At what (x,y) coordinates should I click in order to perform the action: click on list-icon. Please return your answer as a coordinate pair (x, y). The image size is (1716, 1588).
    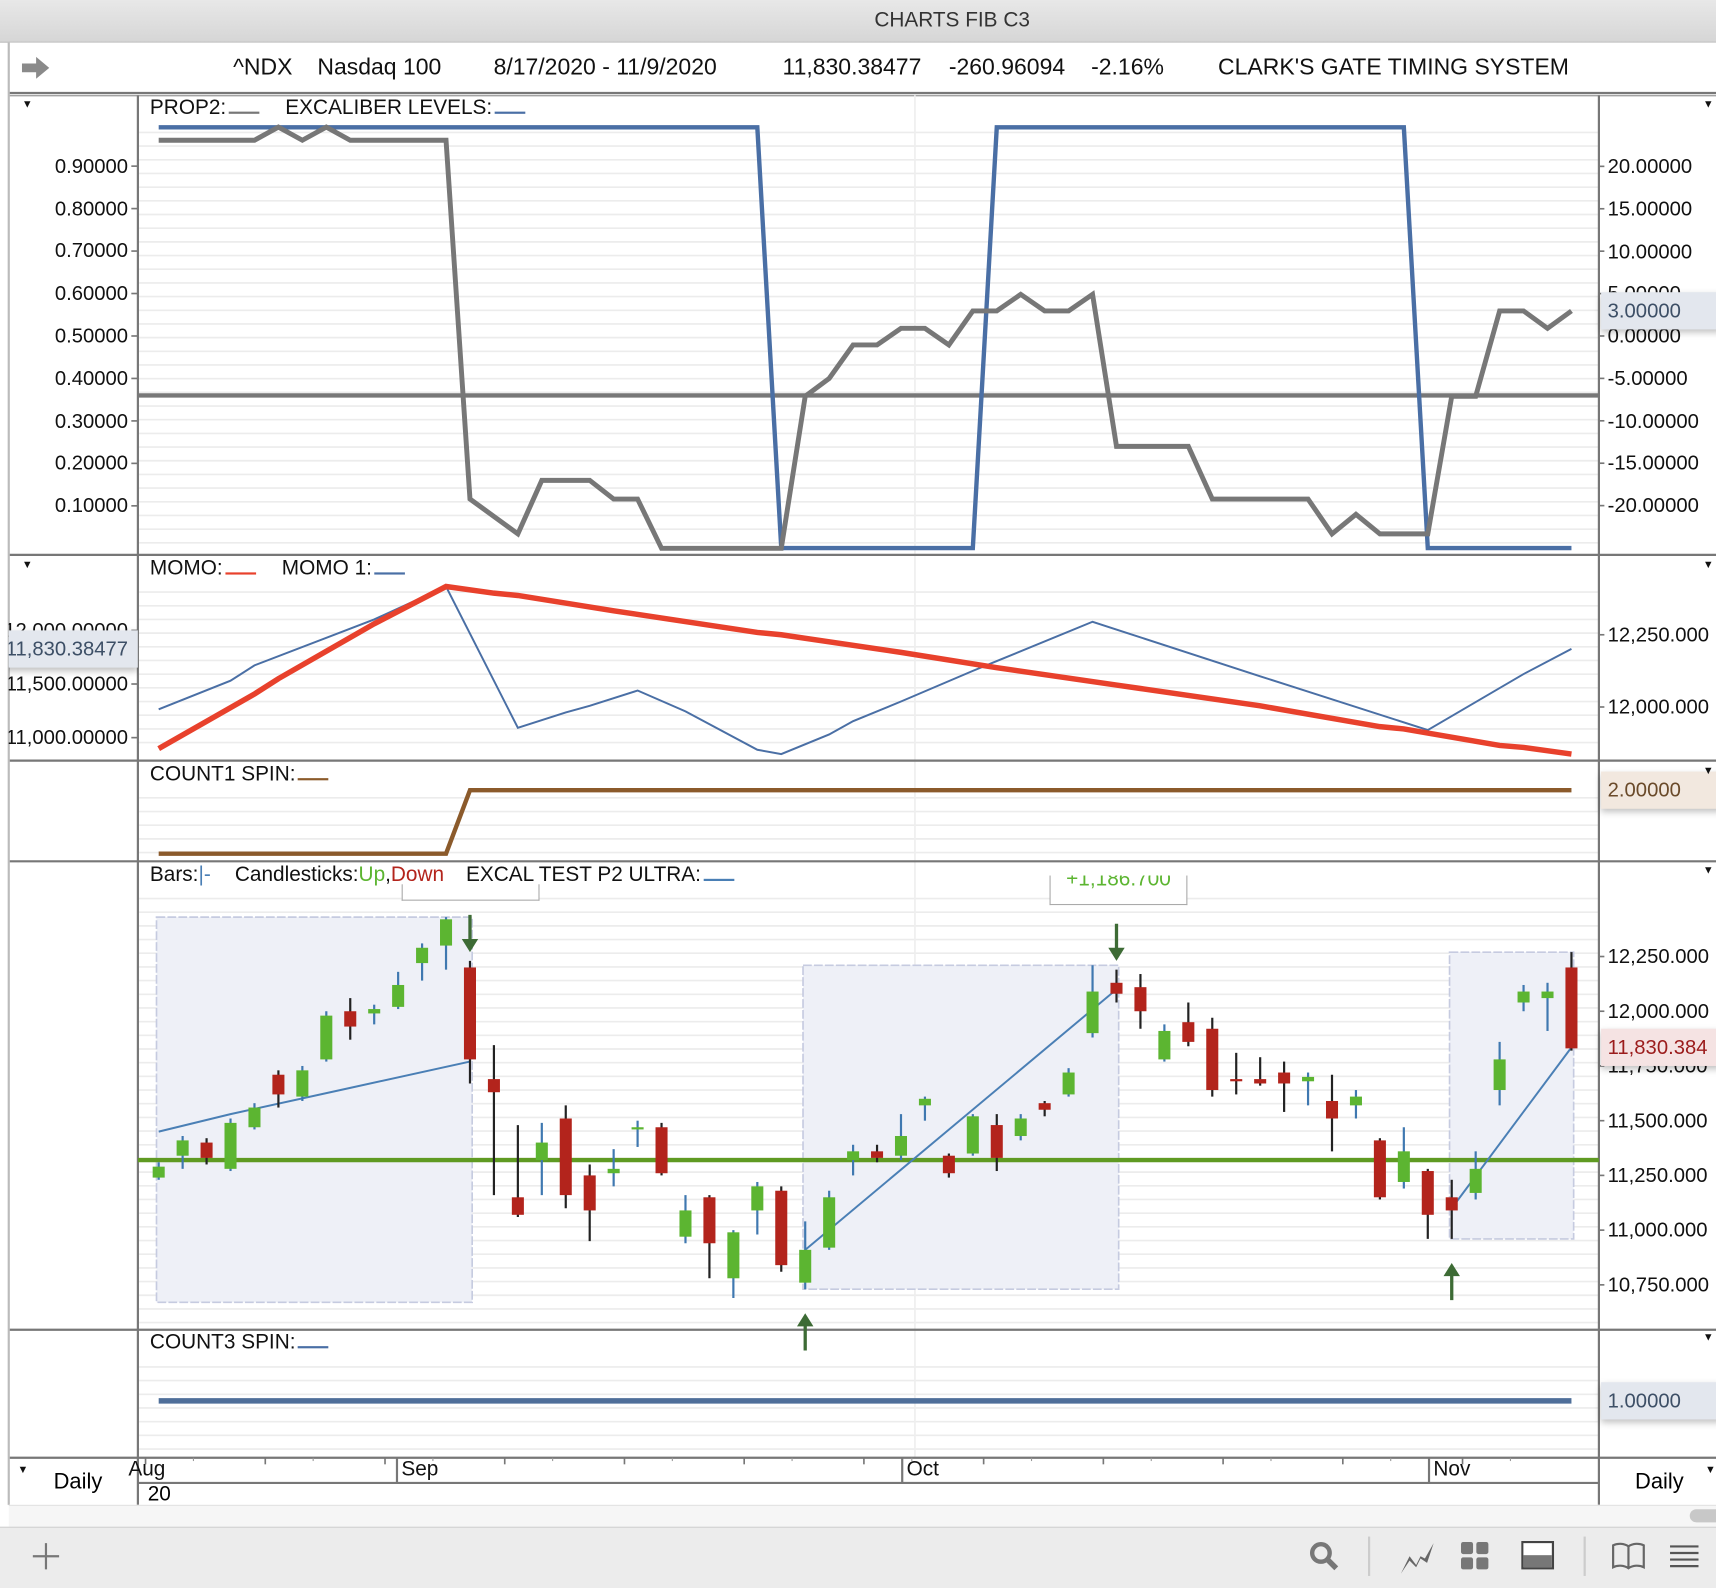
    Looking at the image, I should click on (1684, 1556).